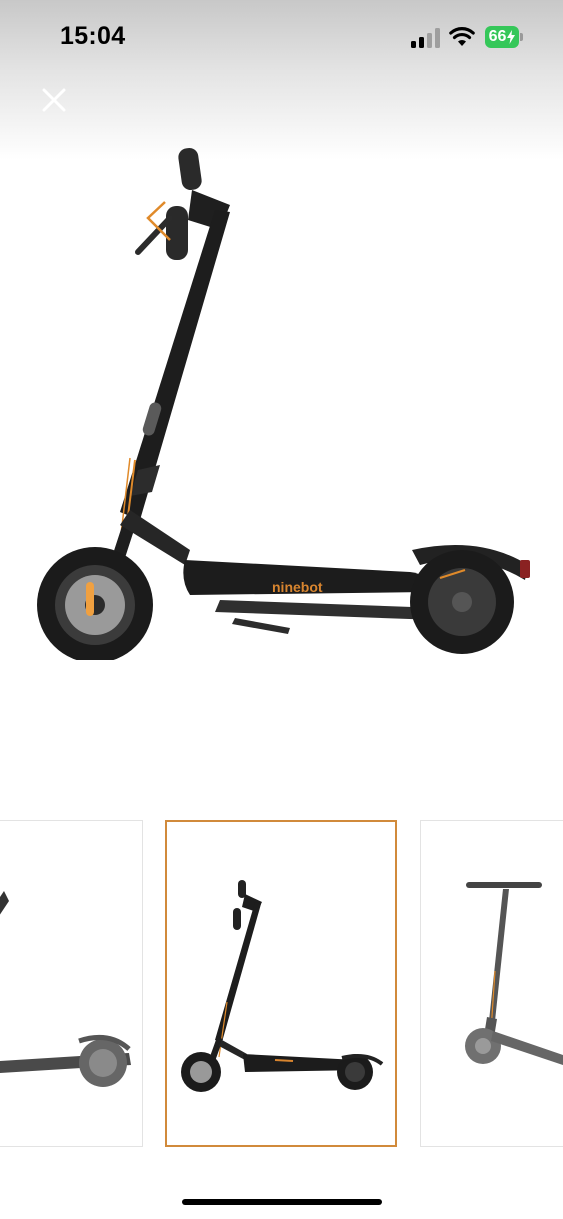 The width and height of the screenshot is (563, 1219). Describe the element at coordinates (93, 36) in the screenshot. I see `status-time: 15:04` at that location.